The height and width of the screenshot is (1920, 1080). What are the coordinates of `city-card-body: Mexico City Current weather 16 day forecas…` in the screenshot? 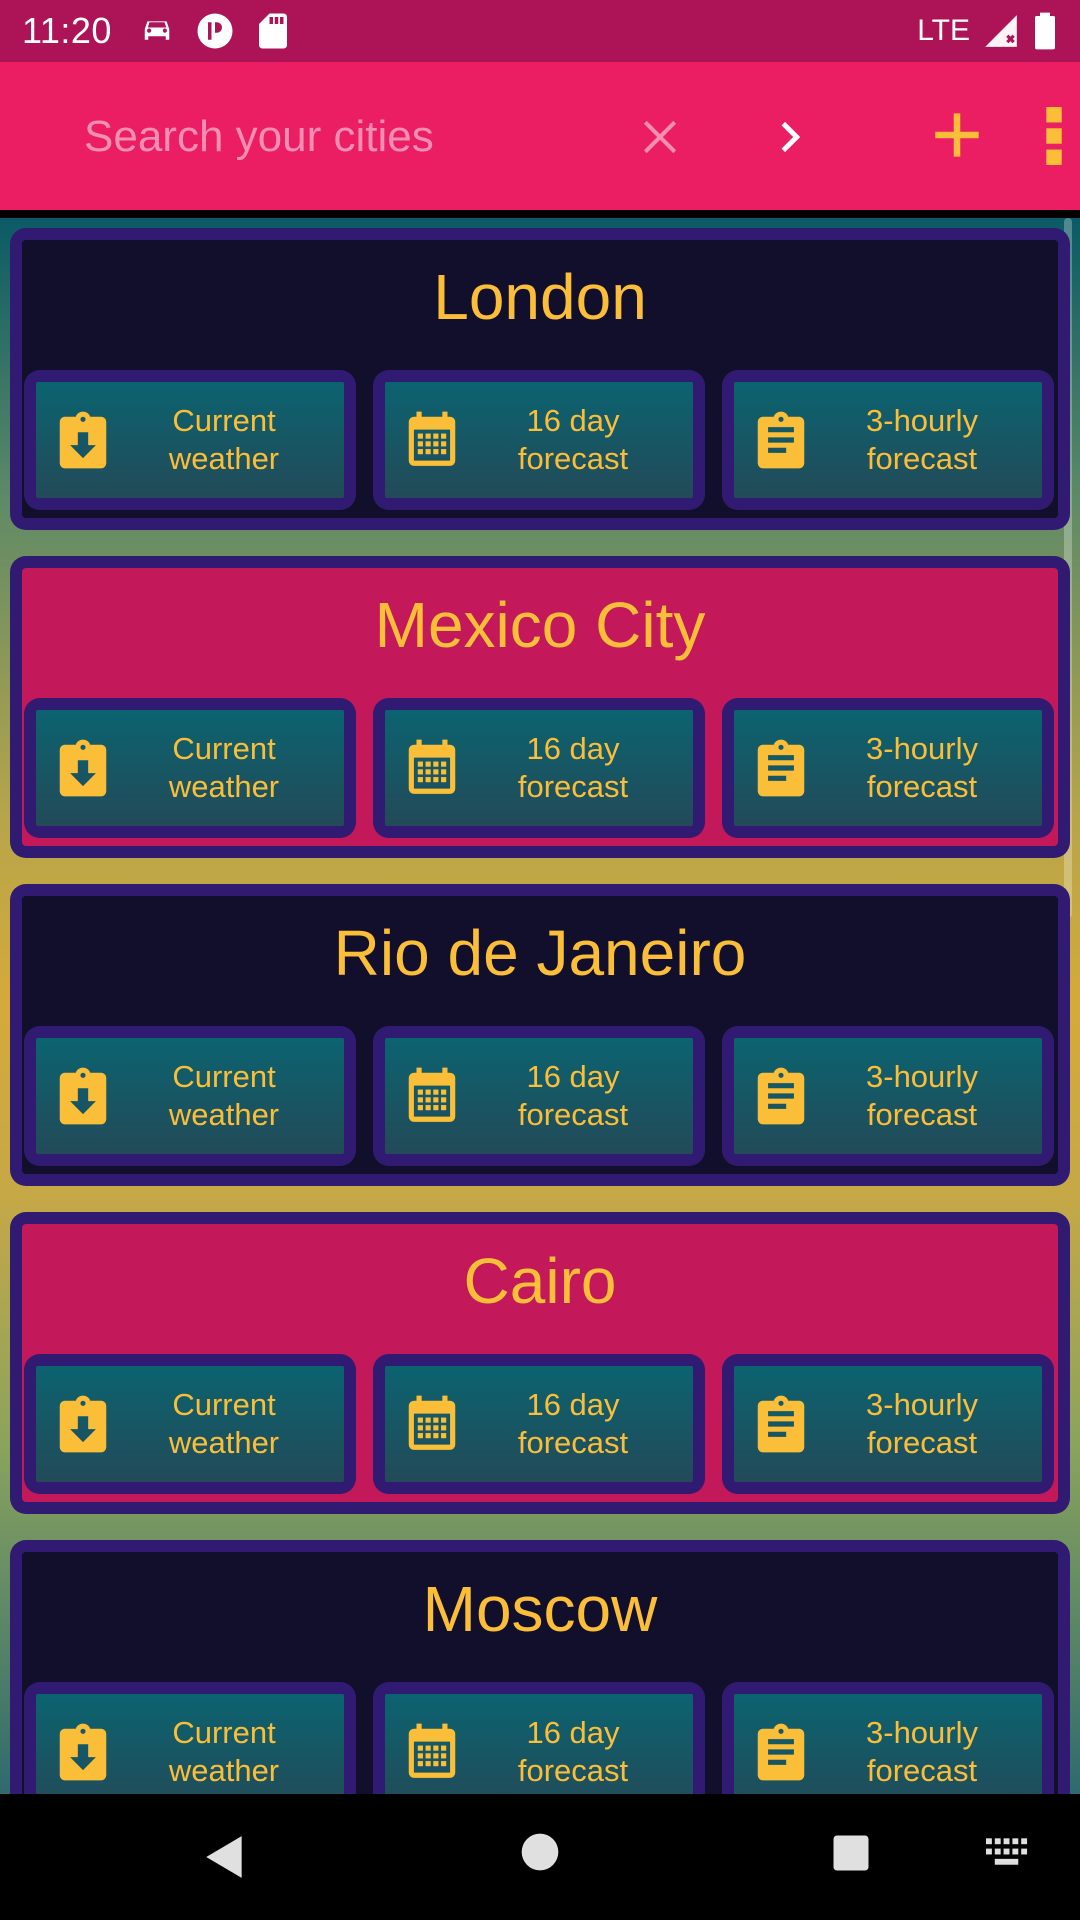 It's located at (540, 707).